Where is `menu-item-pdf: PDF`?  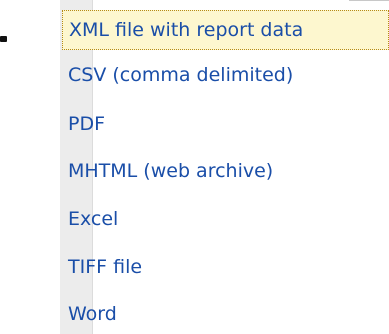
menu-item-pdf: PDF is located at coordinates (225, 124).